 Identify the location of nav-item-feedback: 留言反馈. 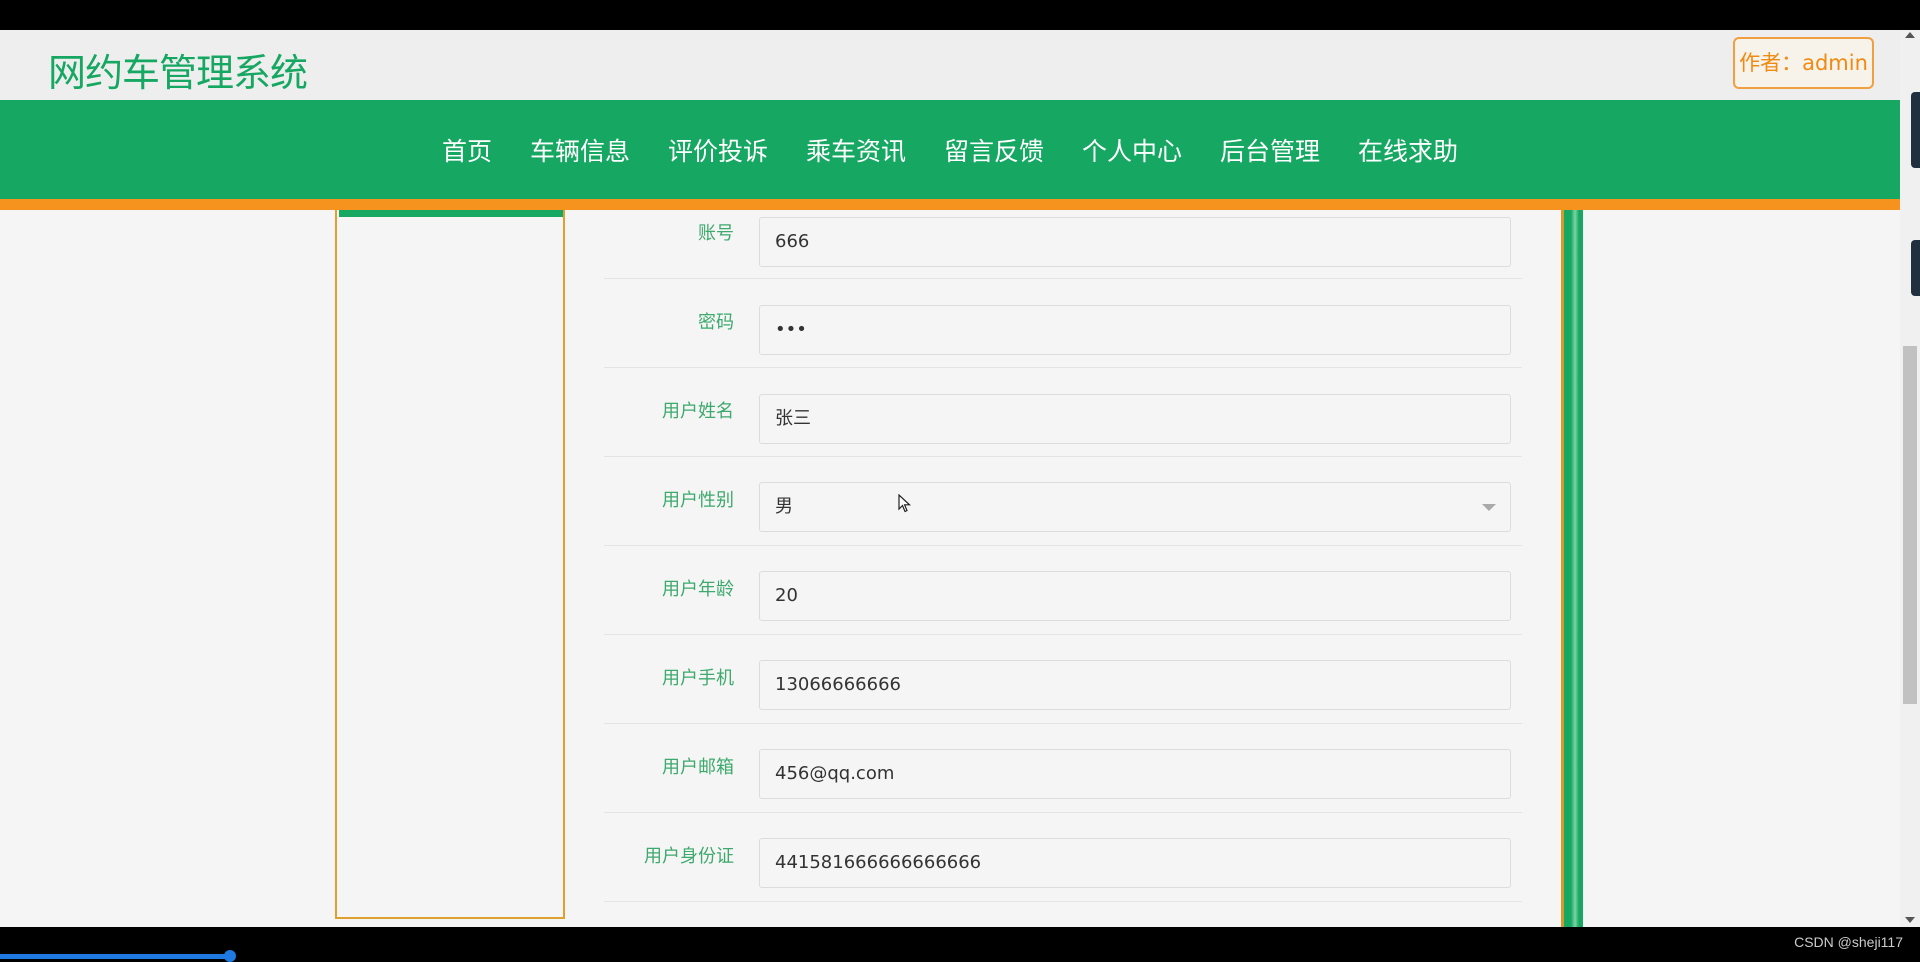
(994, 150).